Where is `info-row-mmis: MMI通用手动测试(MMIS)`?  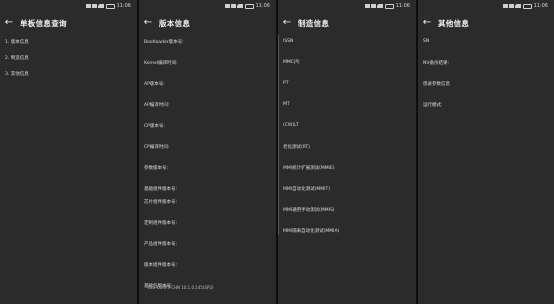 info-row-mmis: MMI通用手动测试(MMIS) is located at coordinates (309, 210).